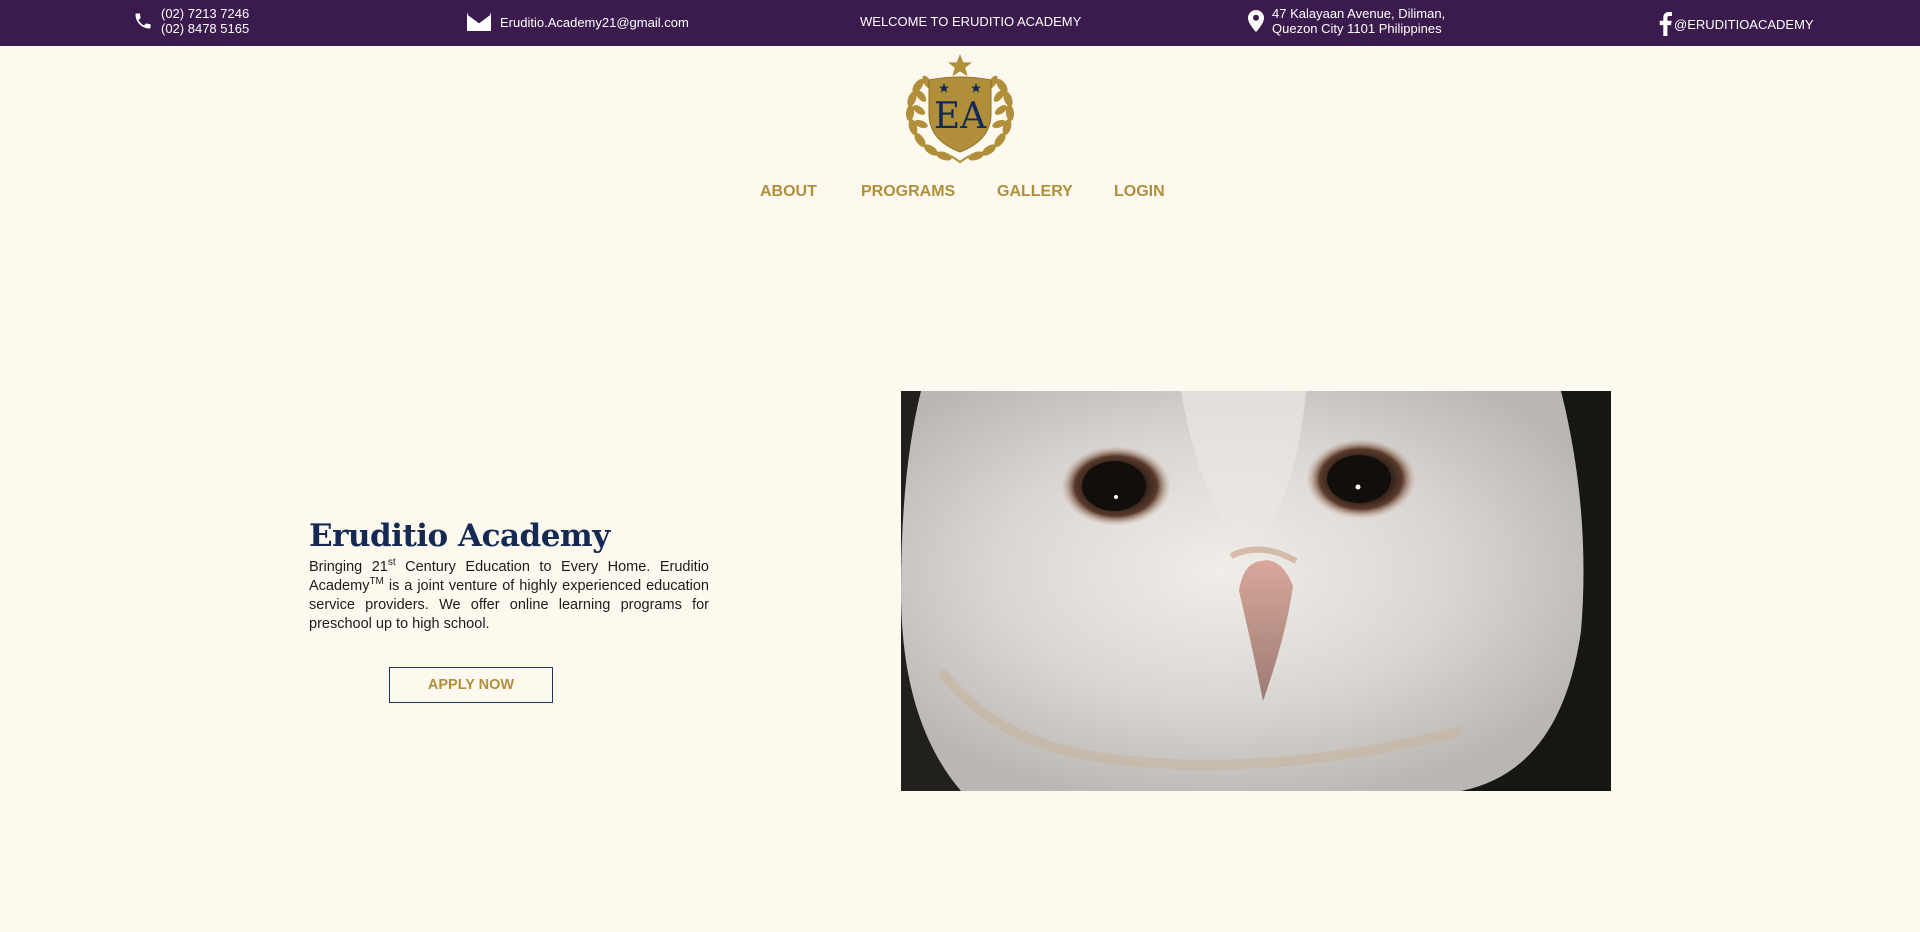 The height and width of the screenshot is (932, 1920). I want to click on phone-number-1: (02) 7213 7246, so click(205, 13).